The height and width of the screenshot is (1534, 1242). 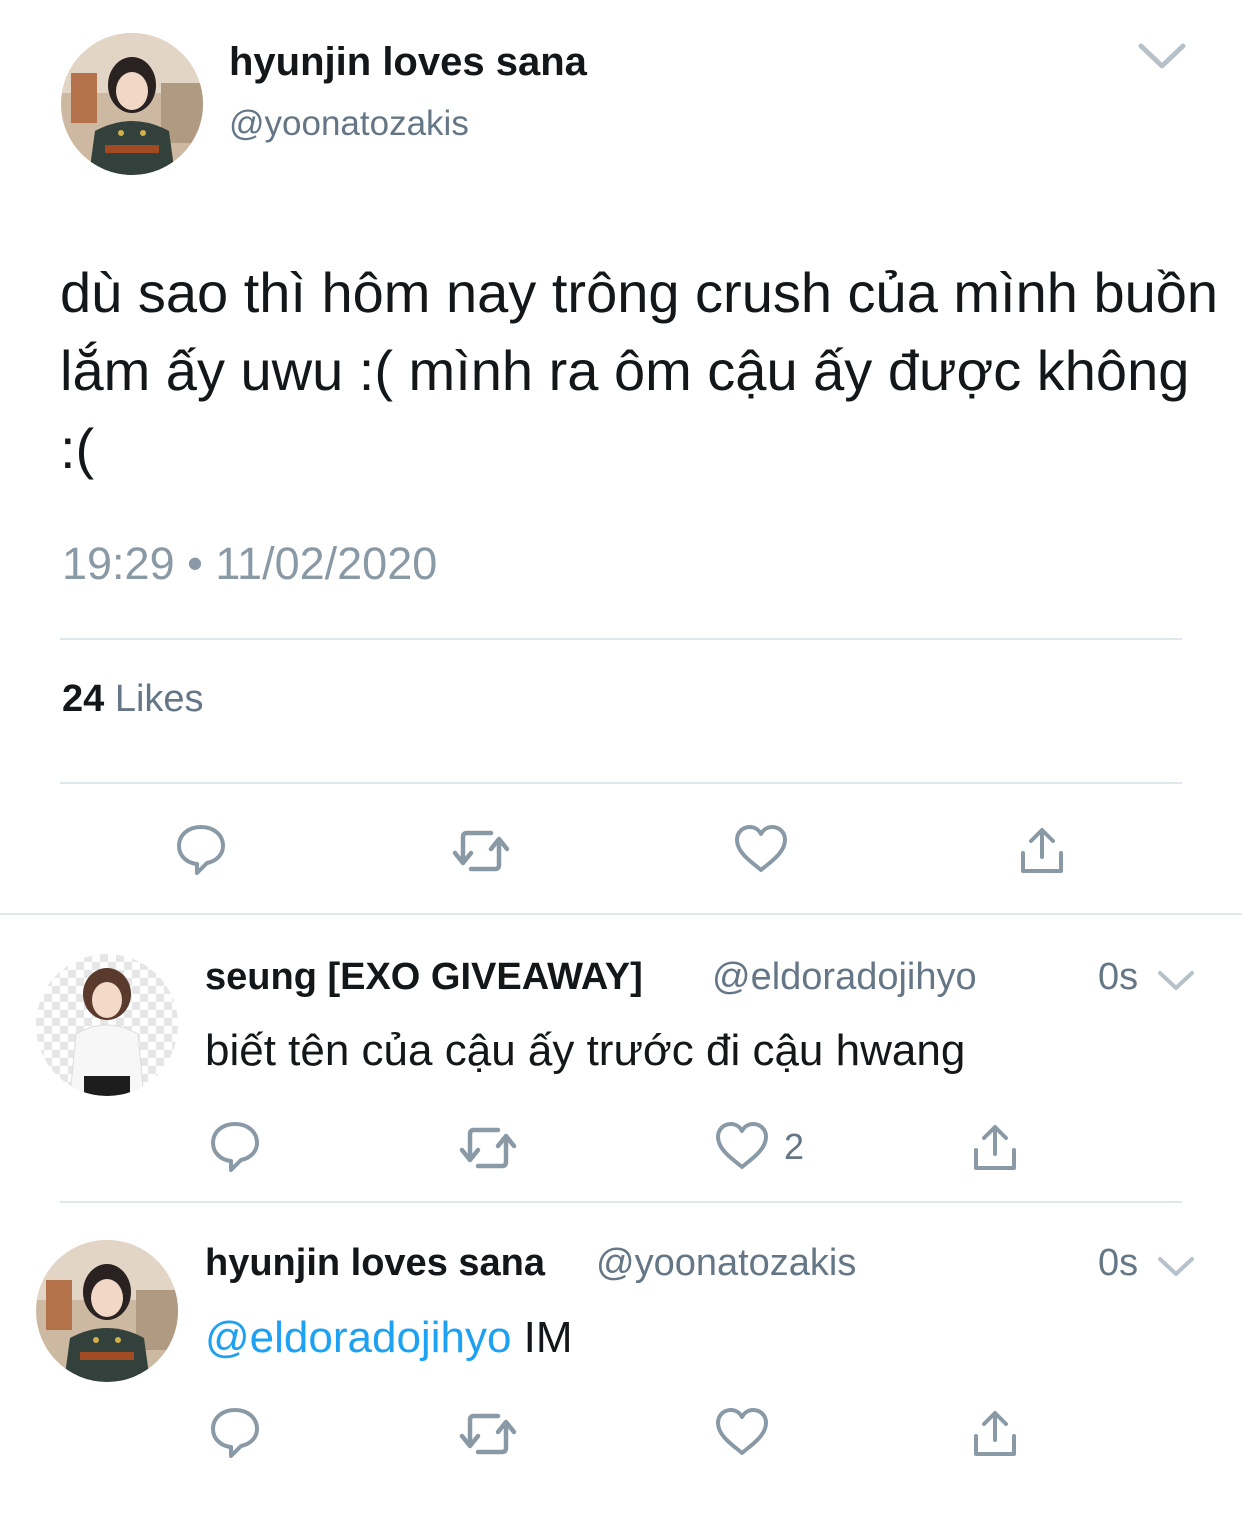 I want to click on reply-author-handle: @yoonatozakis, so click(x=726, y=1263).